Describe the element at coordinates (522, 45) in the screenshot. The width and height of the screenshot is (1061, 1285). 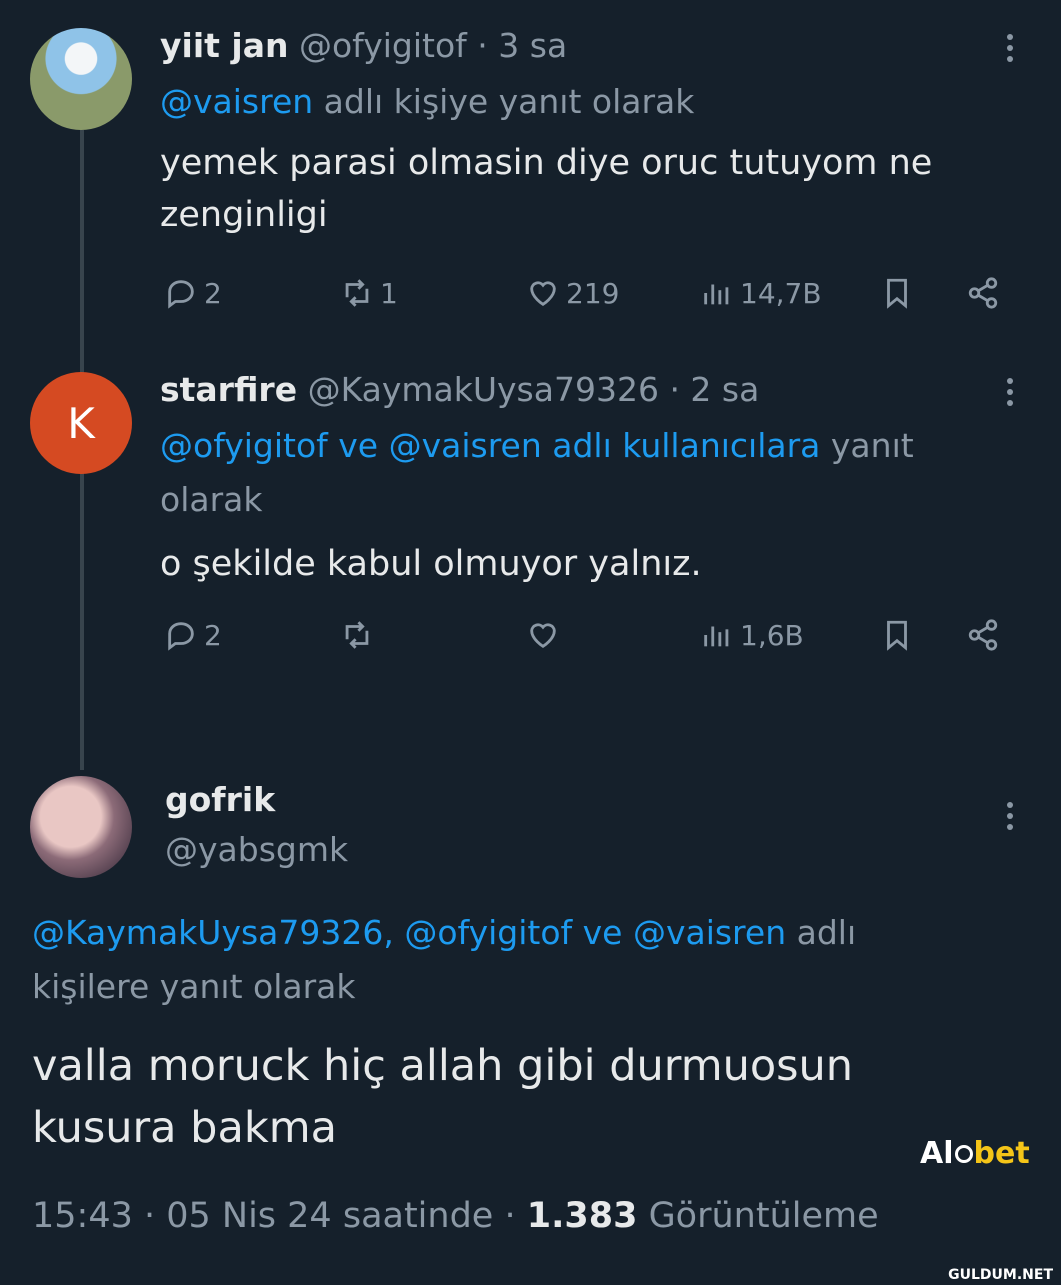
I see `timestamp: · 3 sa` at that location.